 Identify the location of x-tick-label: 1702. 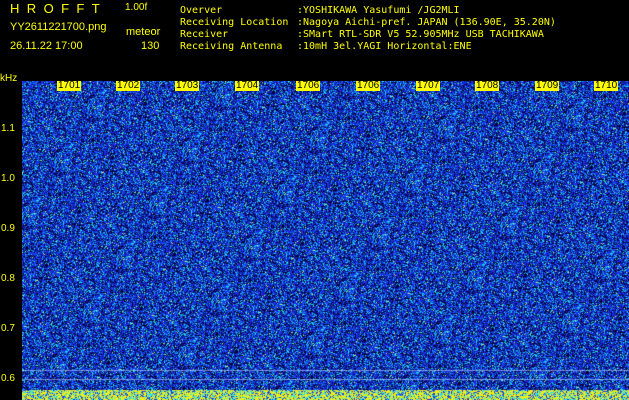
(128, 85).